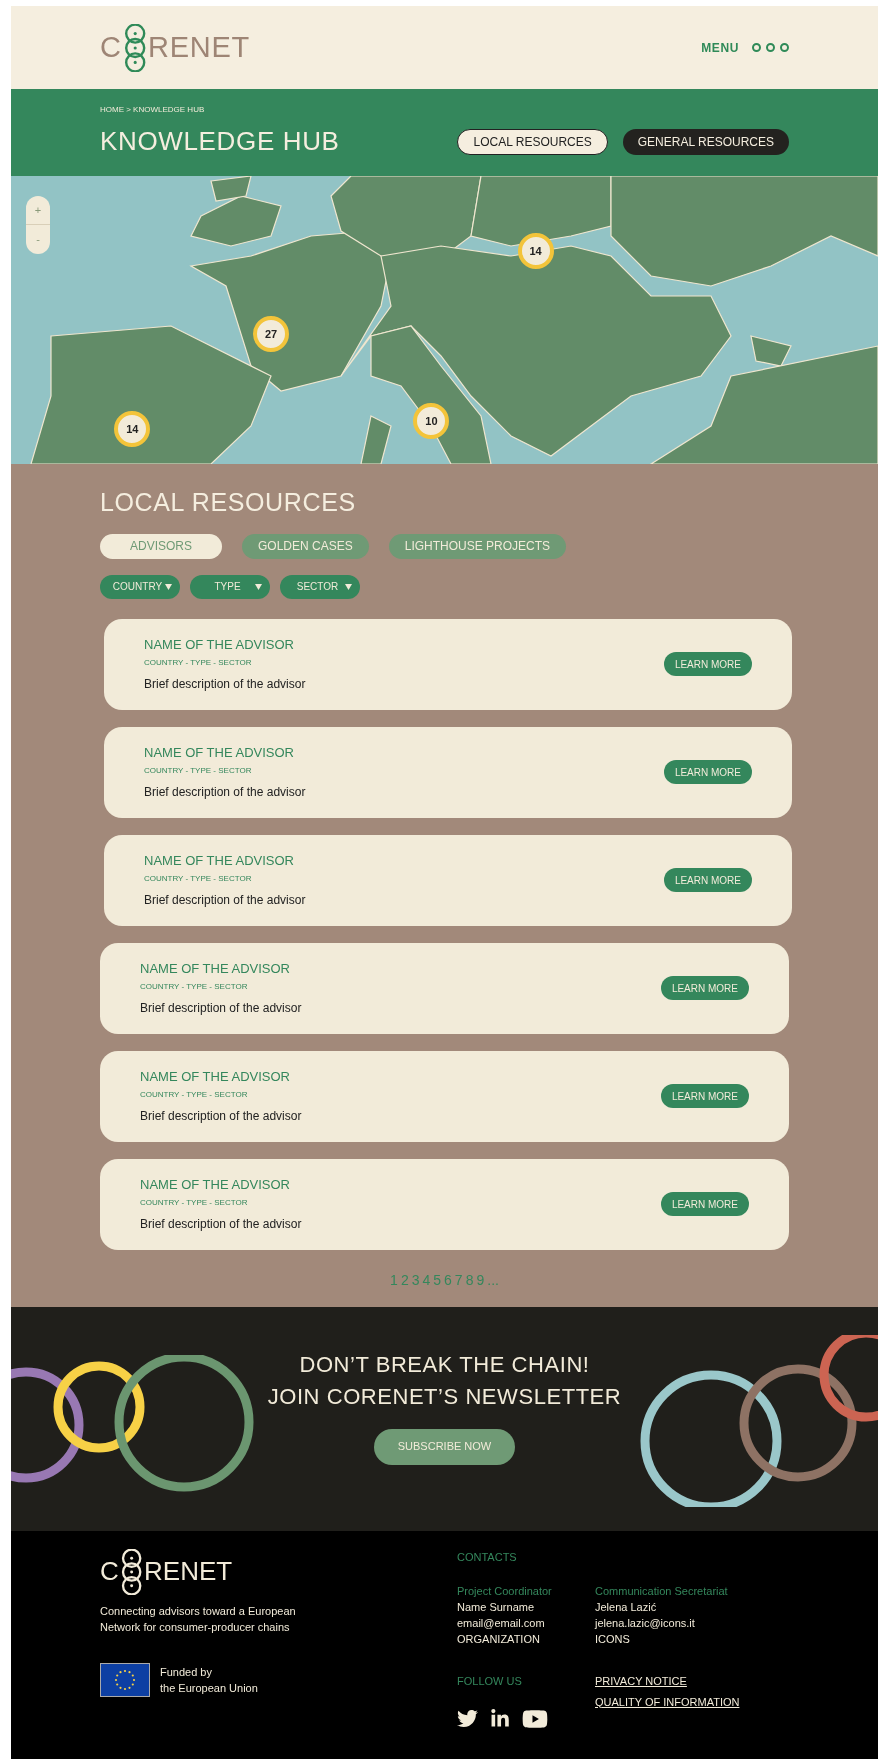 The width and height of the screenshot is (878, 1760). What do you see at coordinates (467, 1718) in the screenshot?
I see `twitter-icon` at bounding box center [467, 1718].